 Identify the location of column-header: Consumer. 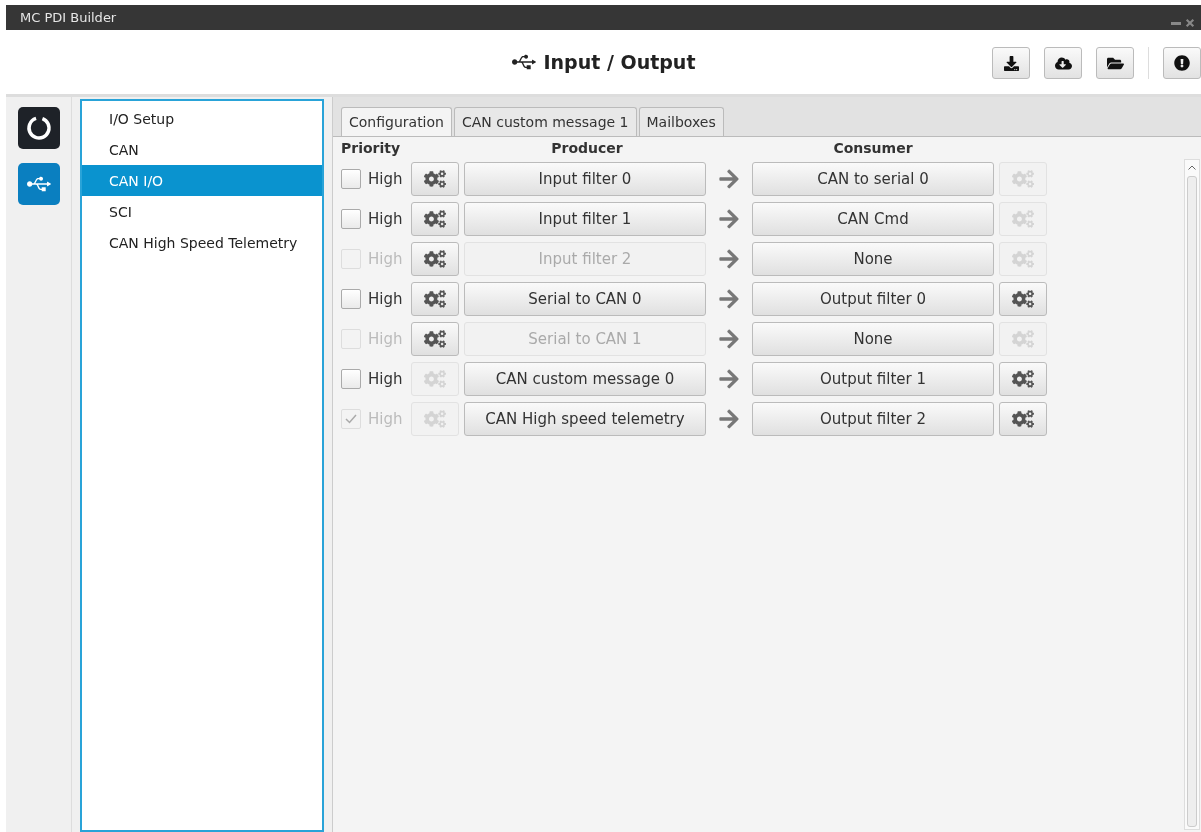
(873, 148).